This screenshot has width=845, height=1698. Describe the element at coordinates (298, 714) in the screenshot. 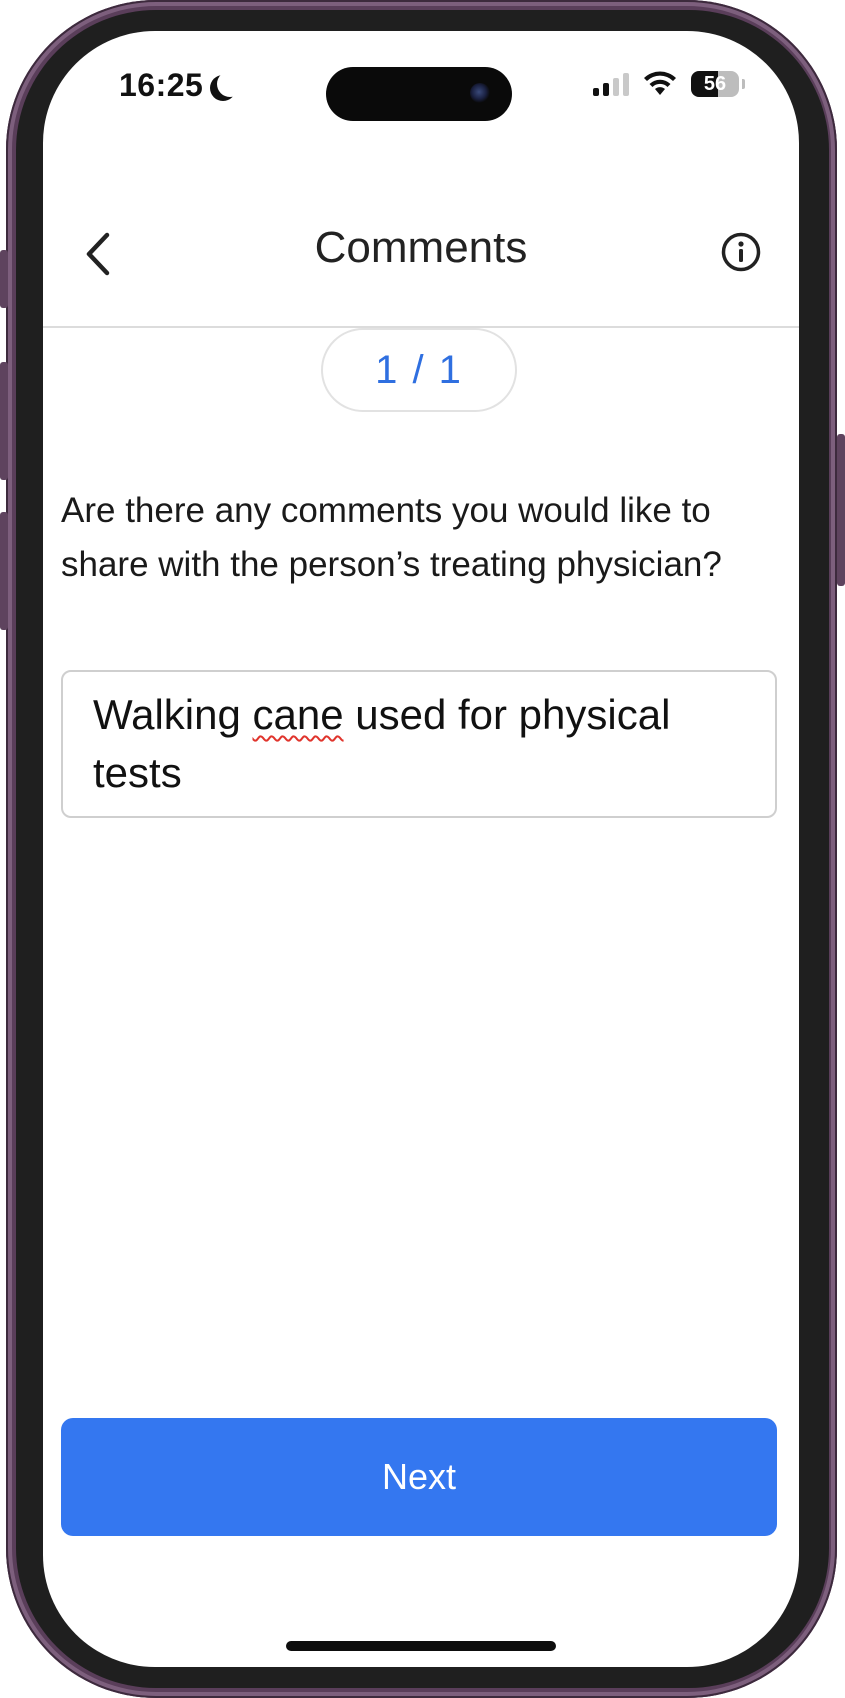

I see `misspelled-word: cane` at that location.